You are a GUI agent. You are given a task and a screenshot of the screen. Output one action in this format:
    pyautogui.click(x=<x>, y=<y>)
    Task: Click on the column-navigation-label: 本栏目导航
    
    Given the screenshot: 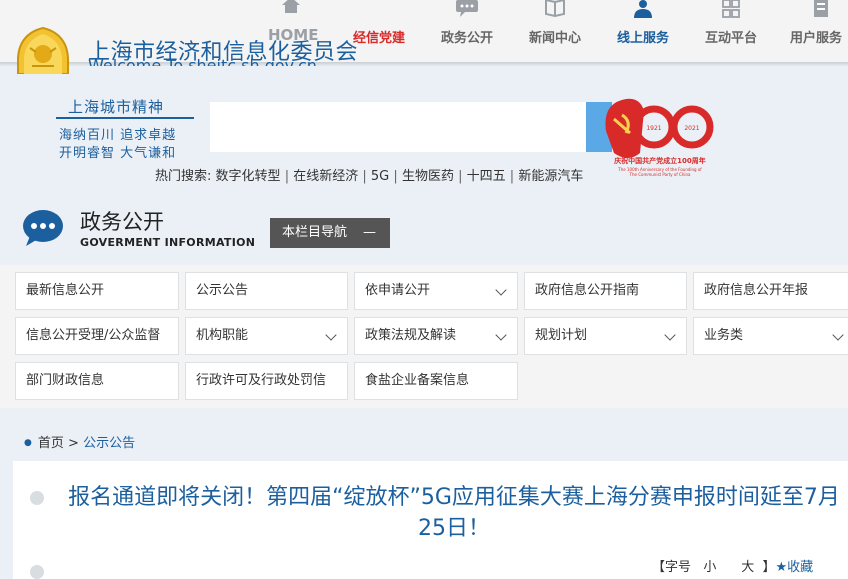 What is the action you would take?
    pyautogui.click(x=315, y=232)
    